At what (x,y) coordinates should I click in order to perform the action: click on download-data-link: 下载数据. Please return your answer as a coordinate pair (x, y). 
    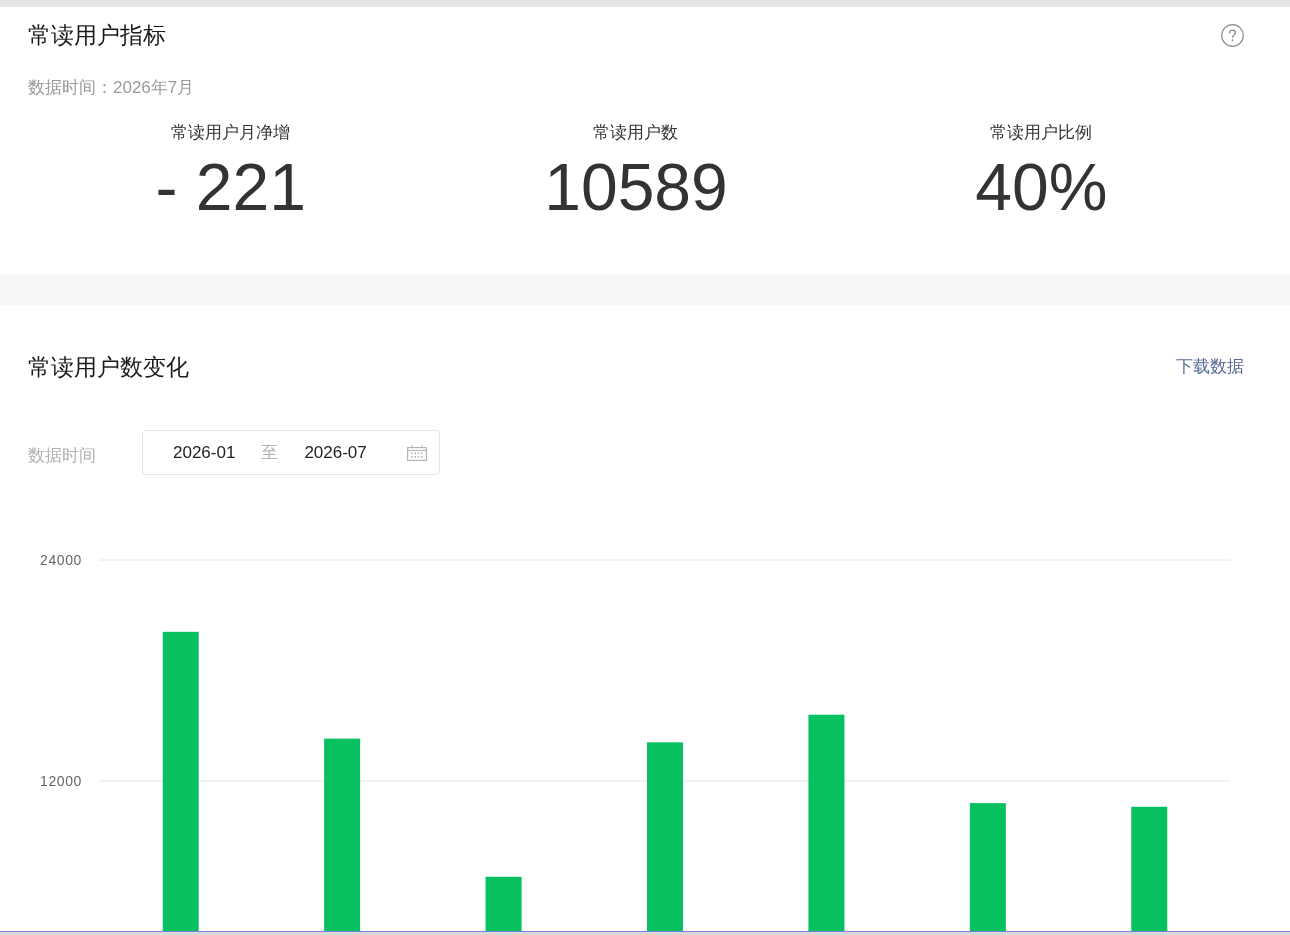
    Looking at the image, I should click on (1210, 367).